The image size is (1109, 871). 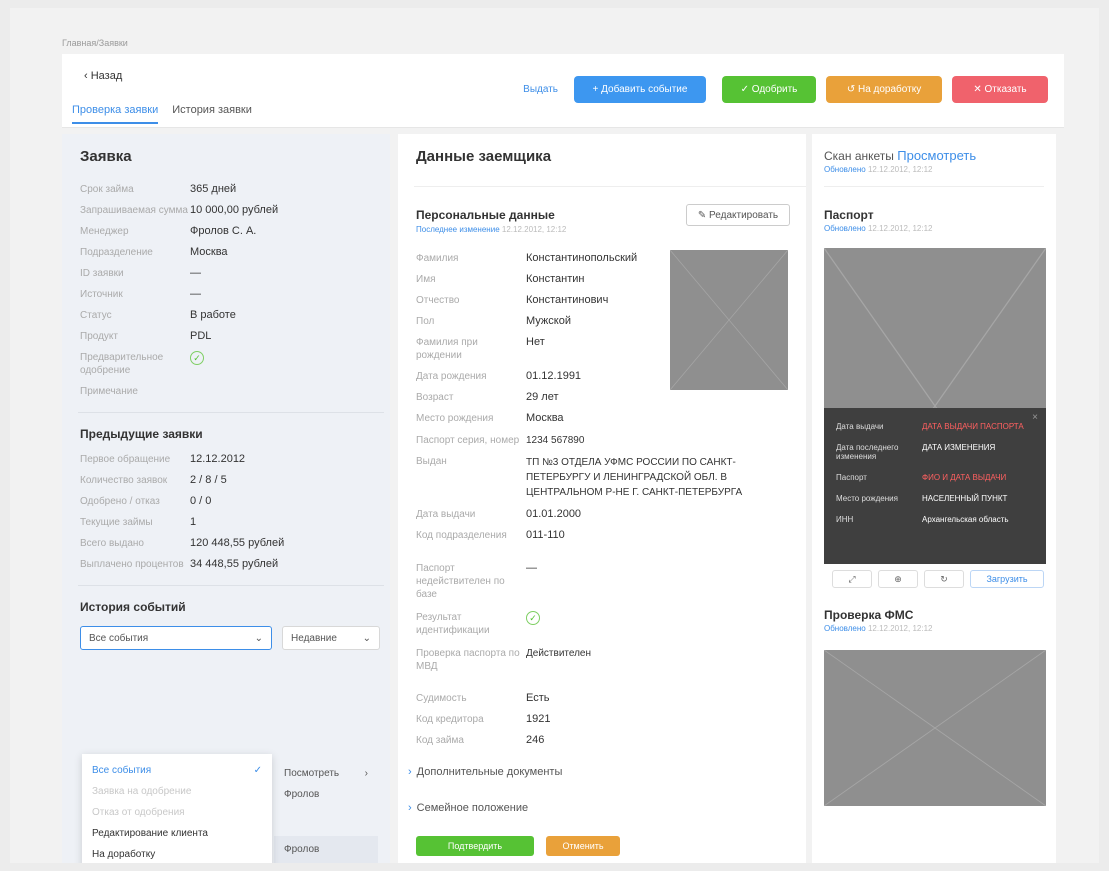 What do you see at coordinates (95, 43) in the screenshot?
I see `breadcrumb: Главная/Заявки` at bounding box center [95, 43].